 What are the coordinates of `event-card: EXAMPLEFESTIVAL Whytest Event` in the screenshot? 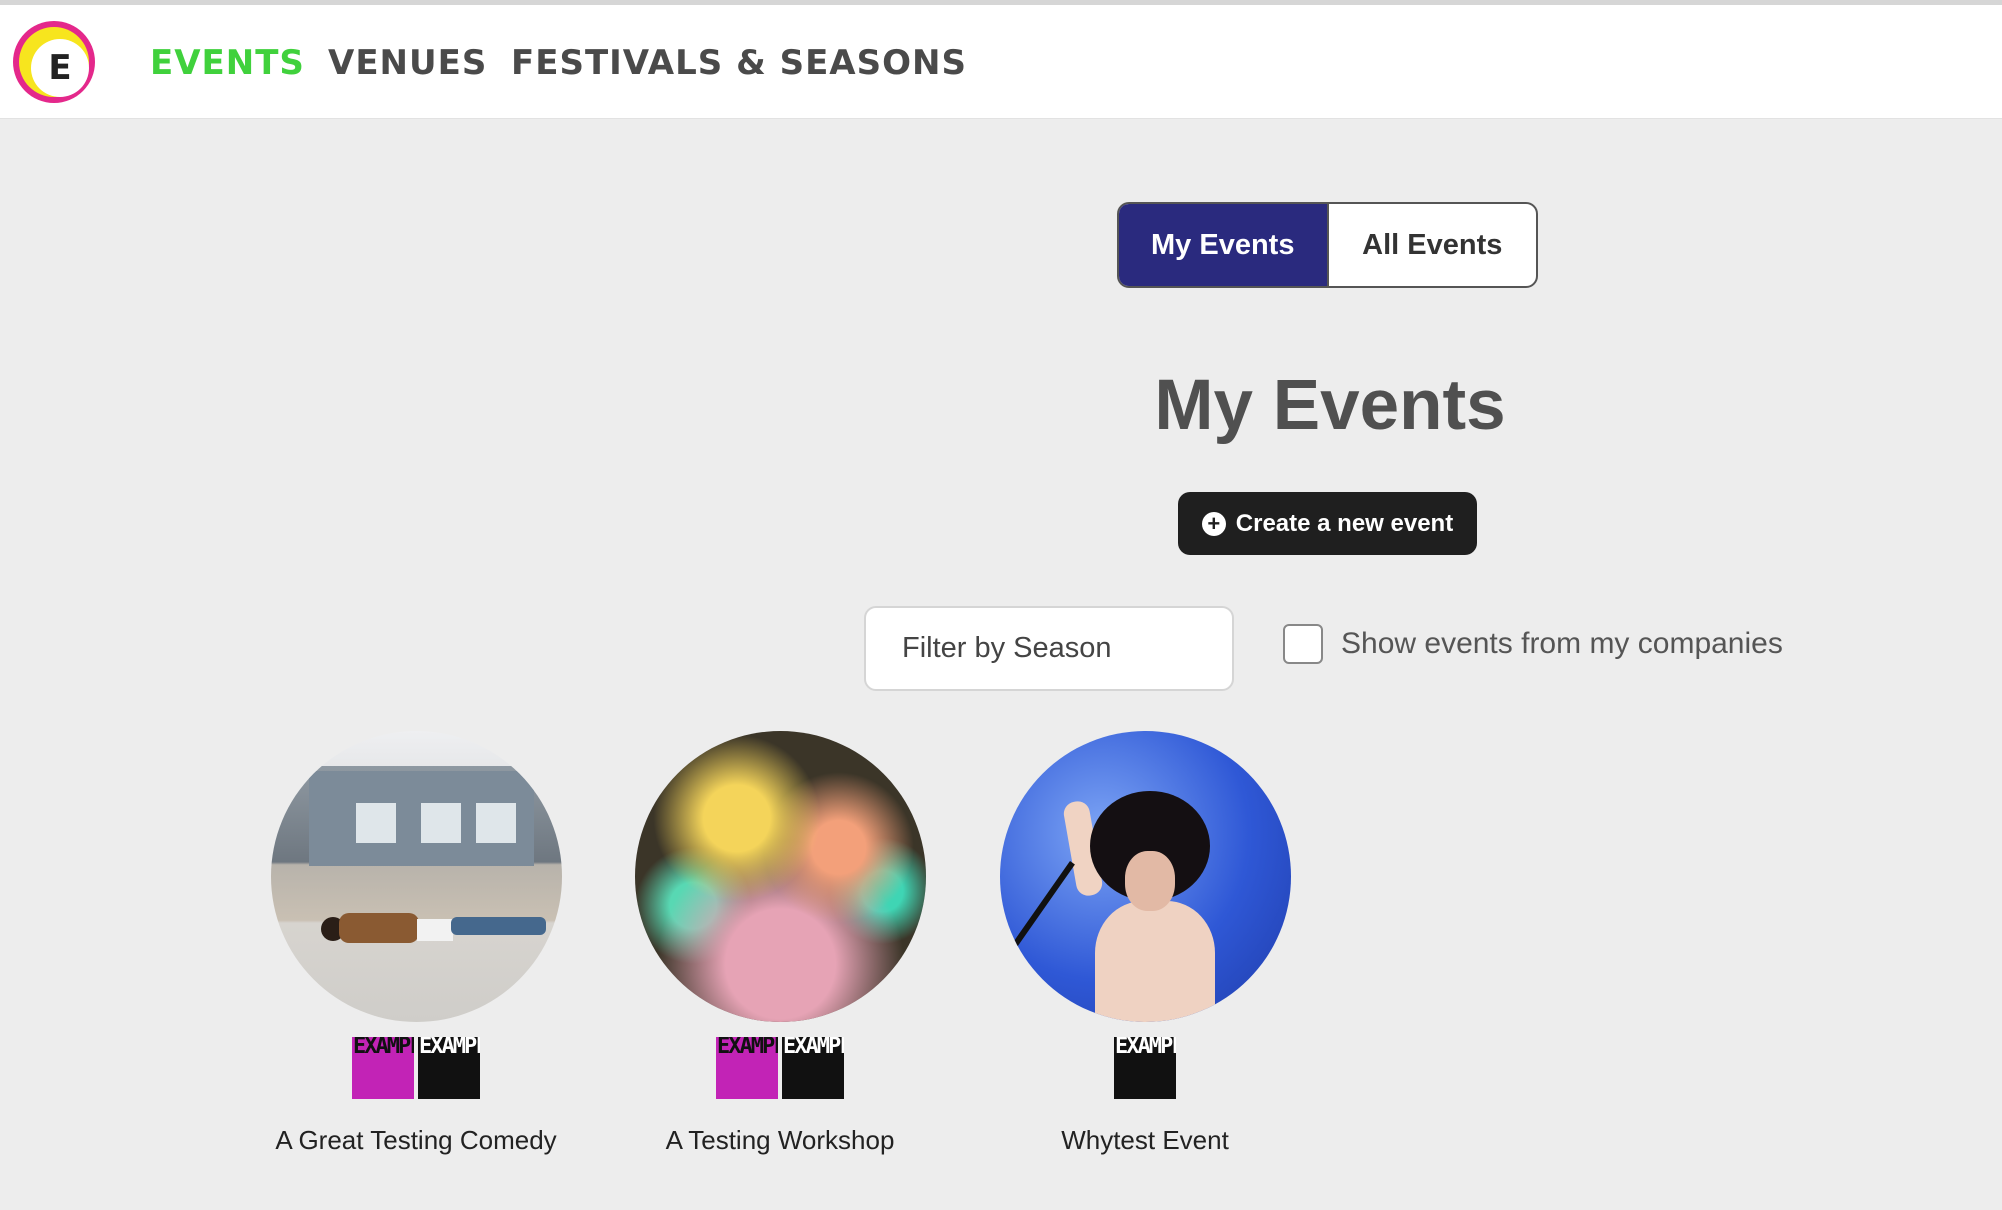 It's located at (1145, 943).